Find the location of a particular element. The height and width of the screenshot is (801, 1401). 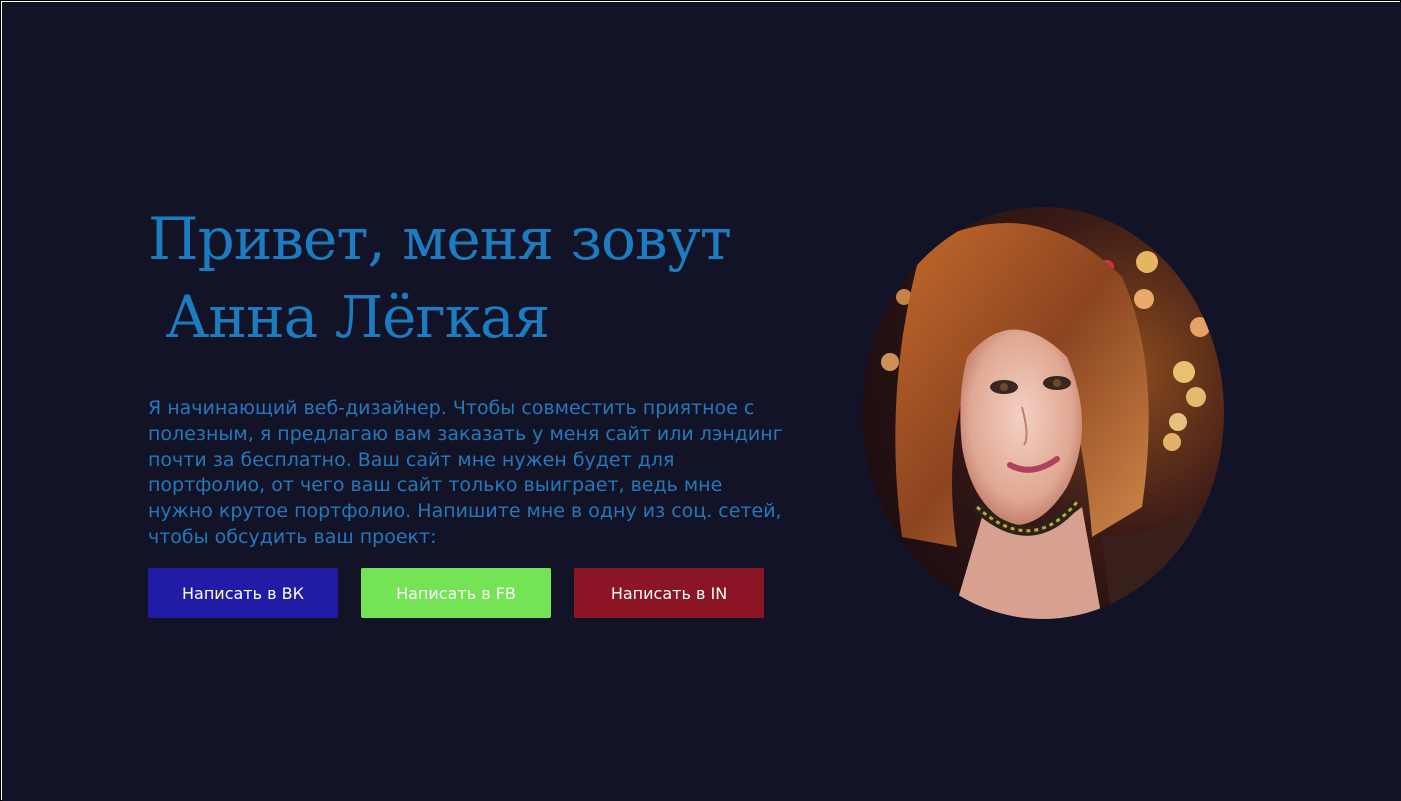

write-vk-button: Написать в ВК is located at coordinates (243, 593).